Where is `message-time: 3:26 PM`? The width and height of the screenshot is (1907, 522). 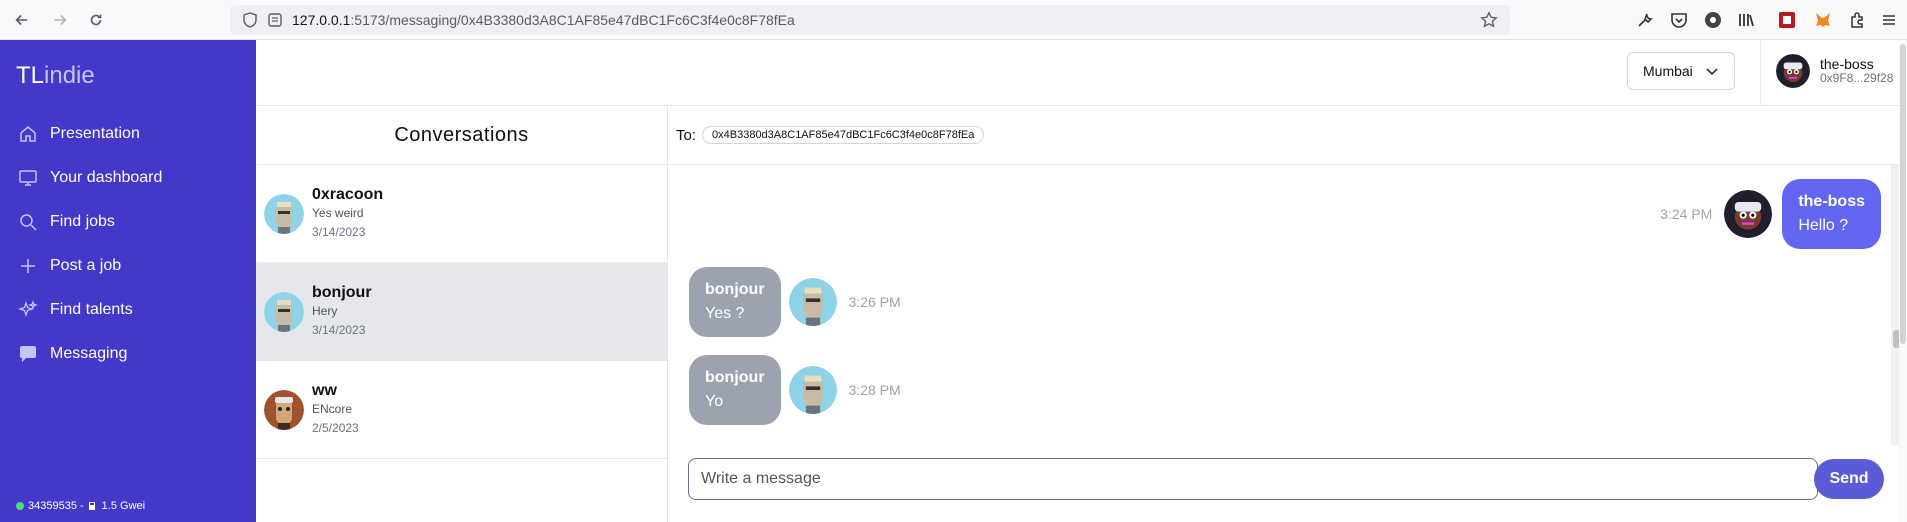 message-time: 3:26 PM is located at coordinates (874, 302).